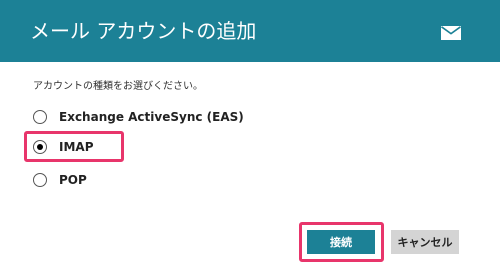 The height and width of the screenshot is (267, 500). What do you see at coordinates (76, 147) in the screenshot?
I see `radio-label-imap: IMAP` at bounding box center [76, 147].